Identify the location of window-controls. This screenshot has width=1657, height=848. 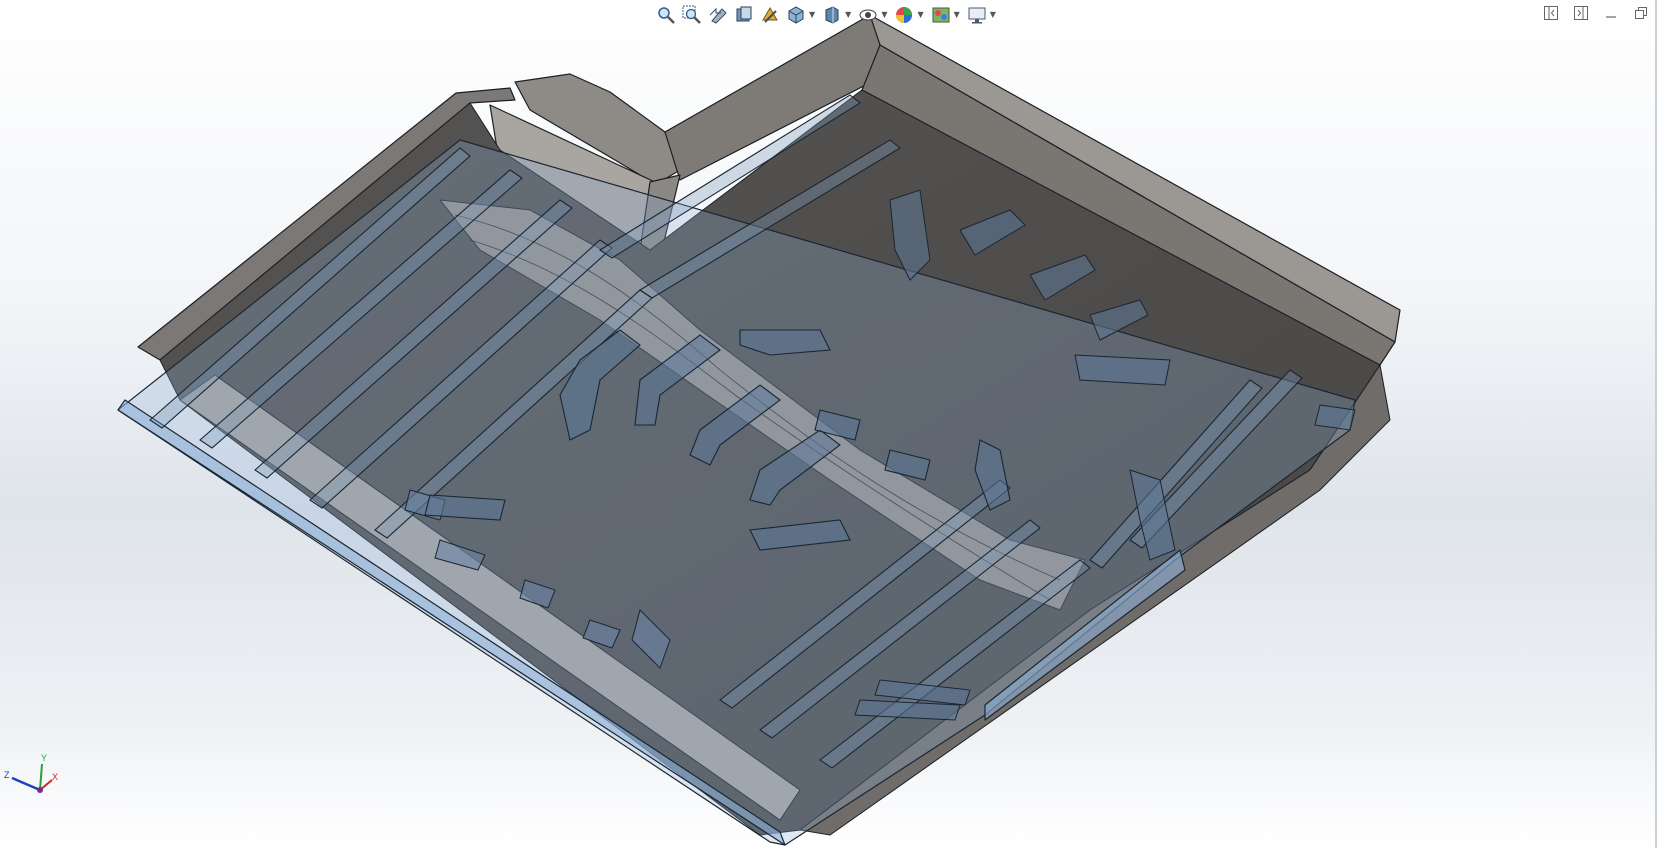
(1596, 13).